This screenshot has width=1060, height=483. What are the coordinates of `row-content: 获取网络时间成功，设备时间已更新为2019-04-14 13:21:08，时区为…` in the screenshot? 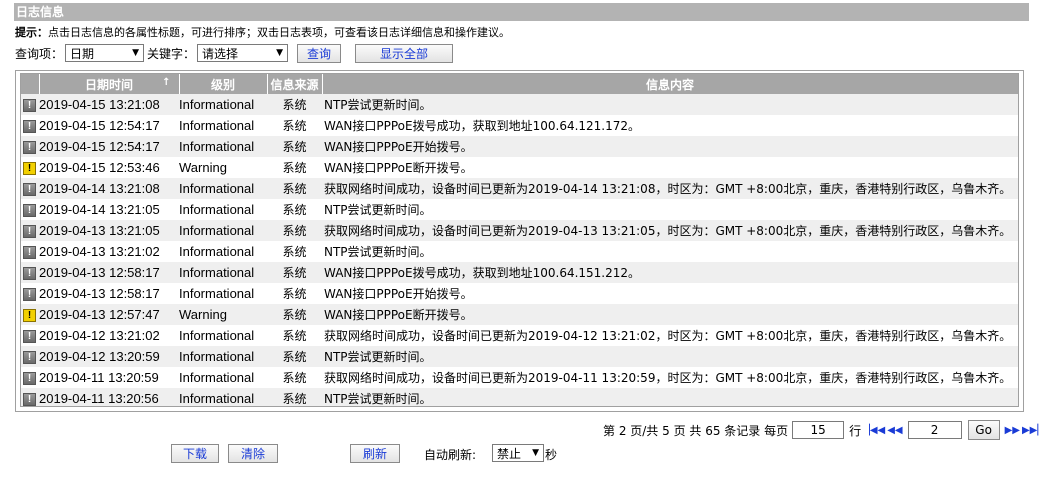 It's located at (670, 188).